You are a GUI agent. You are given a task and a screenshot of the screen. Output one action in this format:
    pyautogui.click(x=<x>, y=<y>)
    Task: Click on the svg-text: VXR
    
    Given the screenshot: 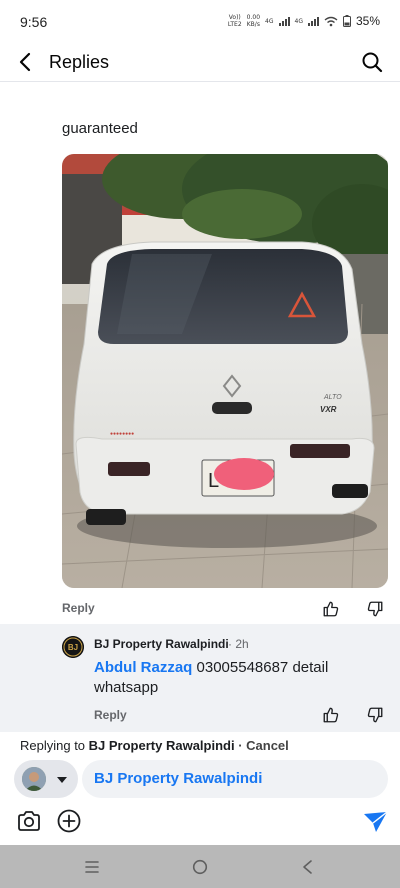 What is the action you would take?
    pyautogui.click(x=328, y=409)
    